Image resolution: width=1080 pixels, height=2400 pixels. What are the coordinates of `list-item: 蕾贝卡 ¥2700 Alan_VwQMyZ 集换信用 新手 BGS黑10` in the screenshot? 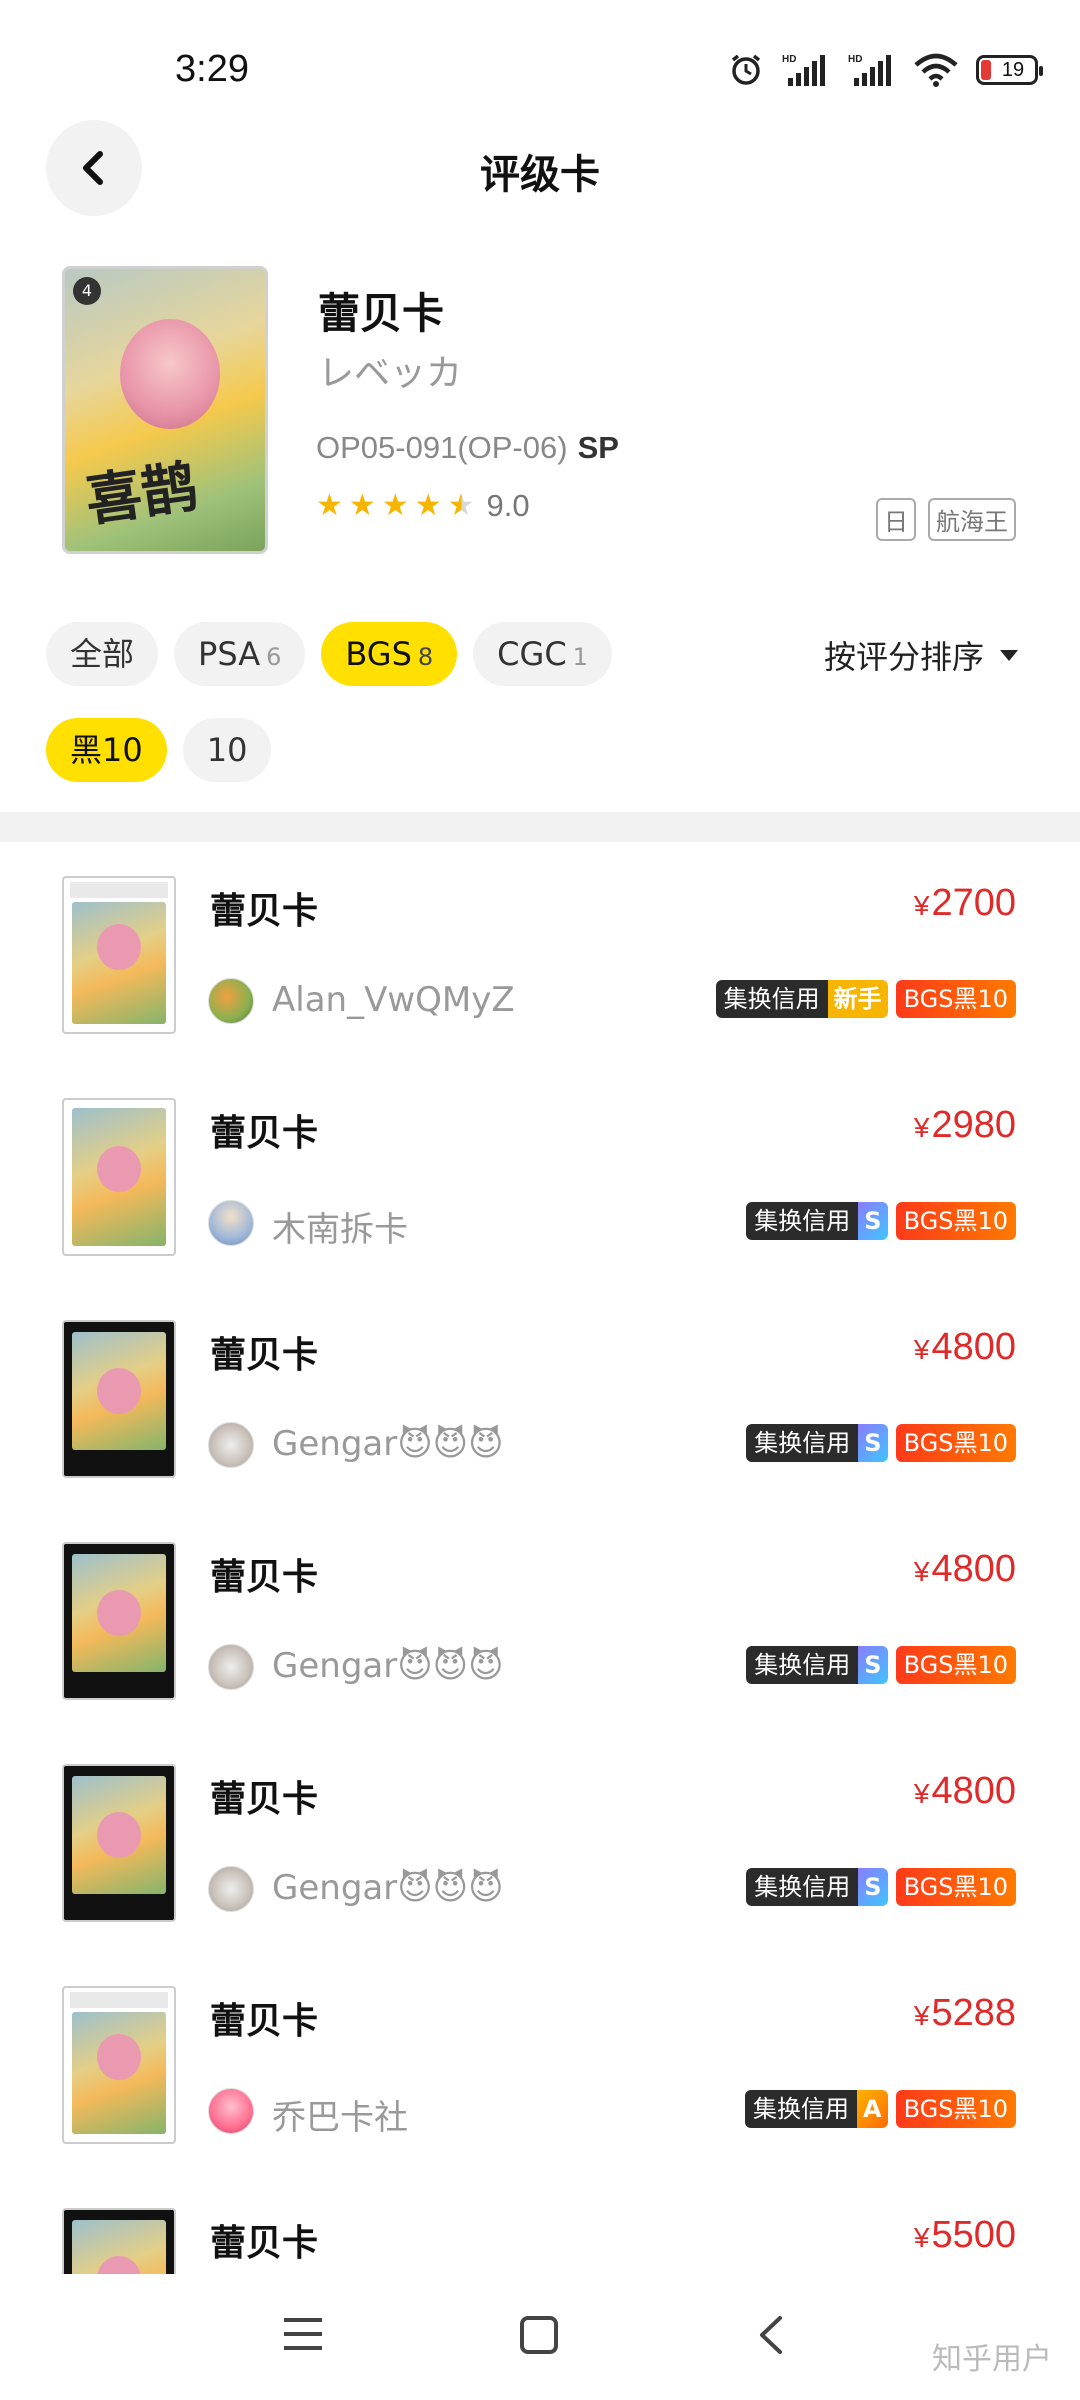 It's located at (540, 953).